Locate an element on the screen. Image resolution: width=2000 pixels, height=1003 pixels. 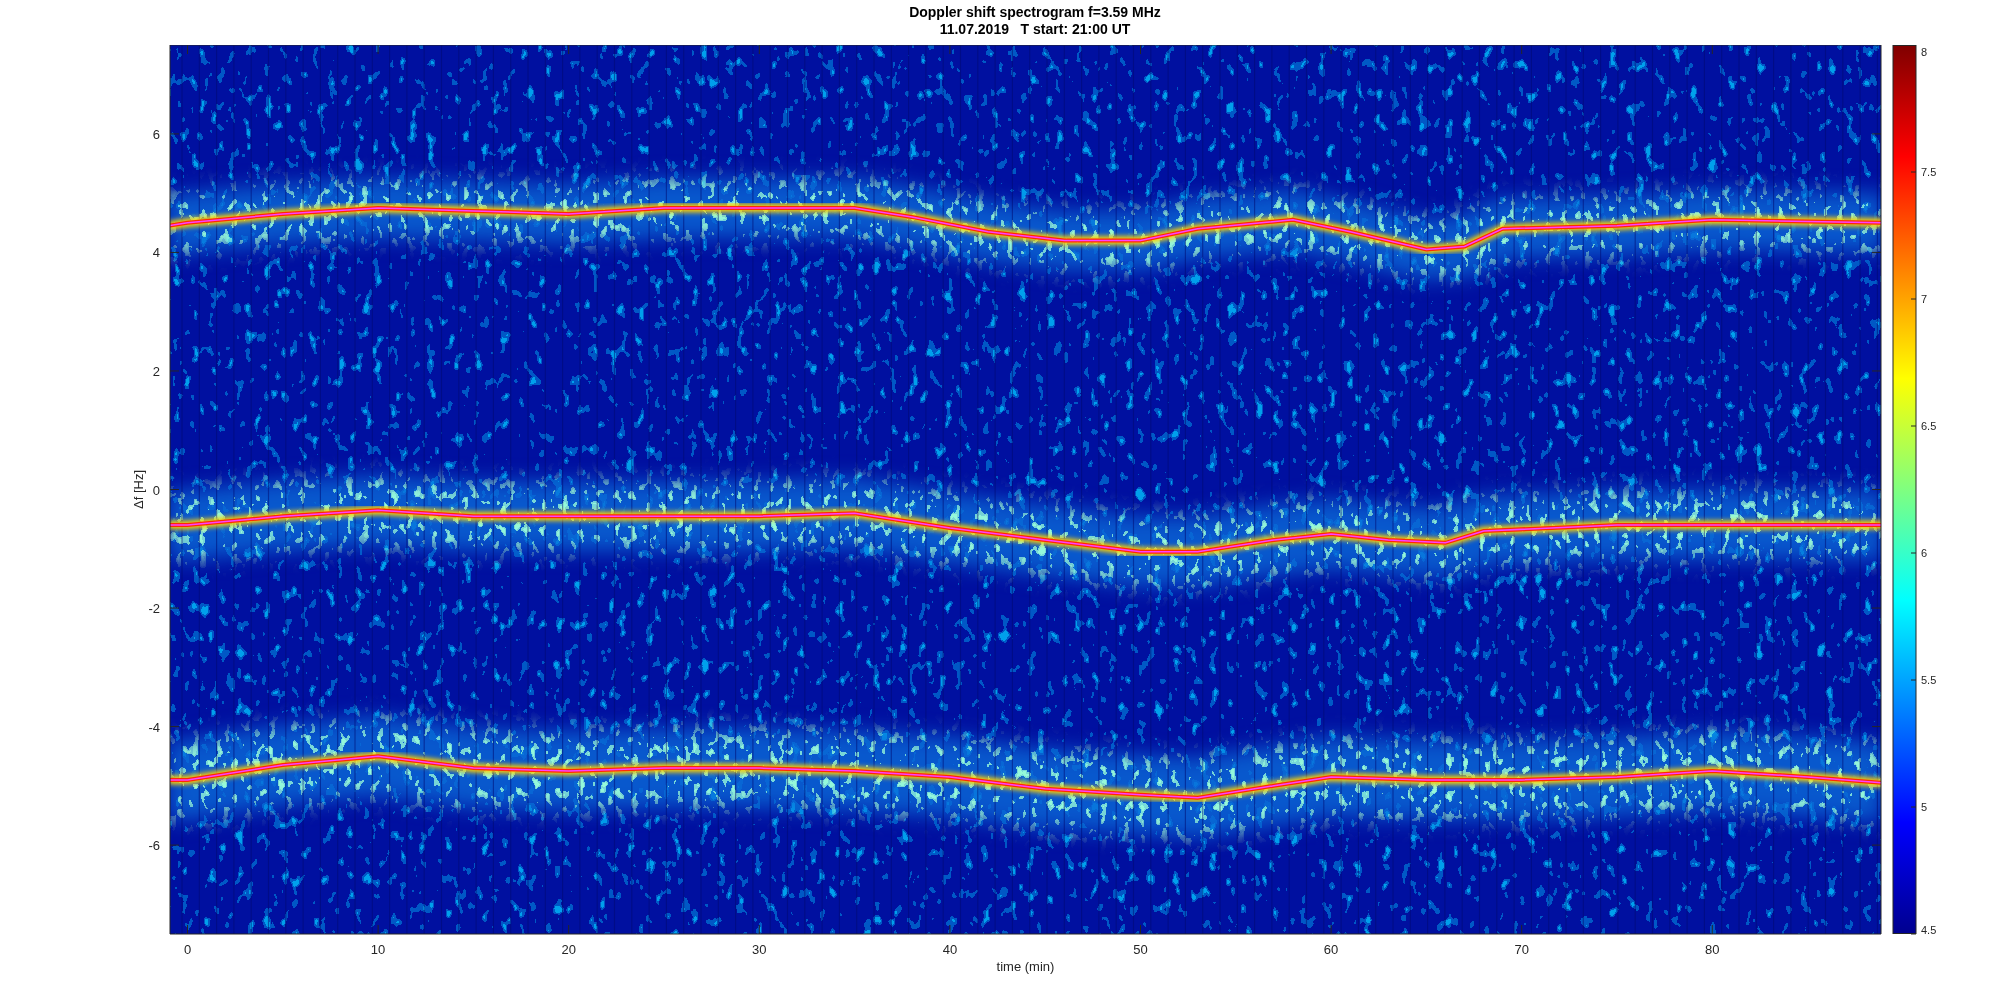
axis-tick-label: -4 is located at coordinates (154, 727).